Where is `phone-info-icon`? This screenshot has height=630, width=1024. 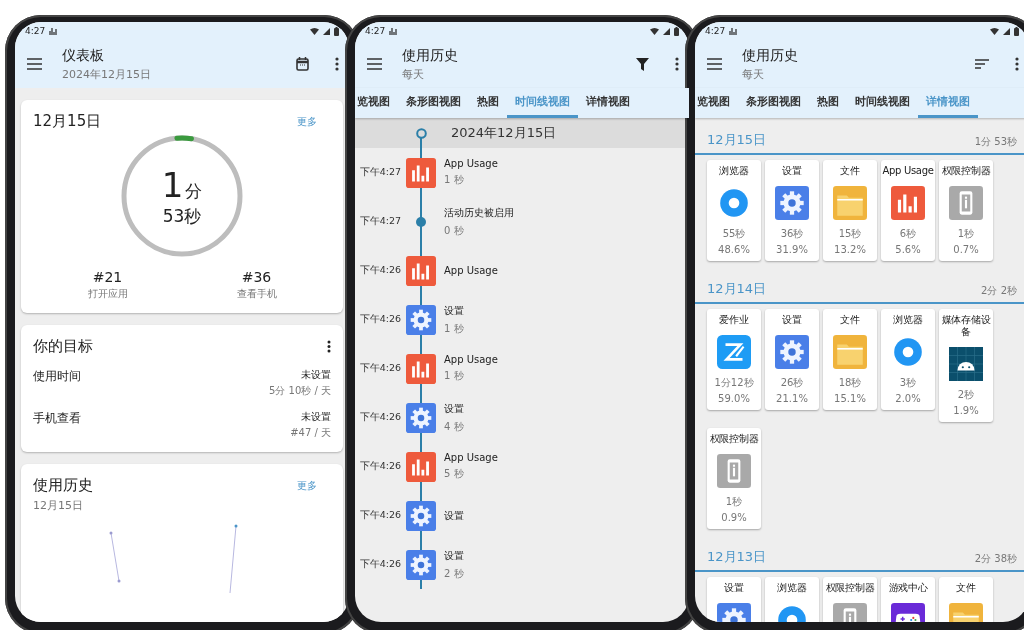
phone-info-icon is located at coordinates (966, 203).